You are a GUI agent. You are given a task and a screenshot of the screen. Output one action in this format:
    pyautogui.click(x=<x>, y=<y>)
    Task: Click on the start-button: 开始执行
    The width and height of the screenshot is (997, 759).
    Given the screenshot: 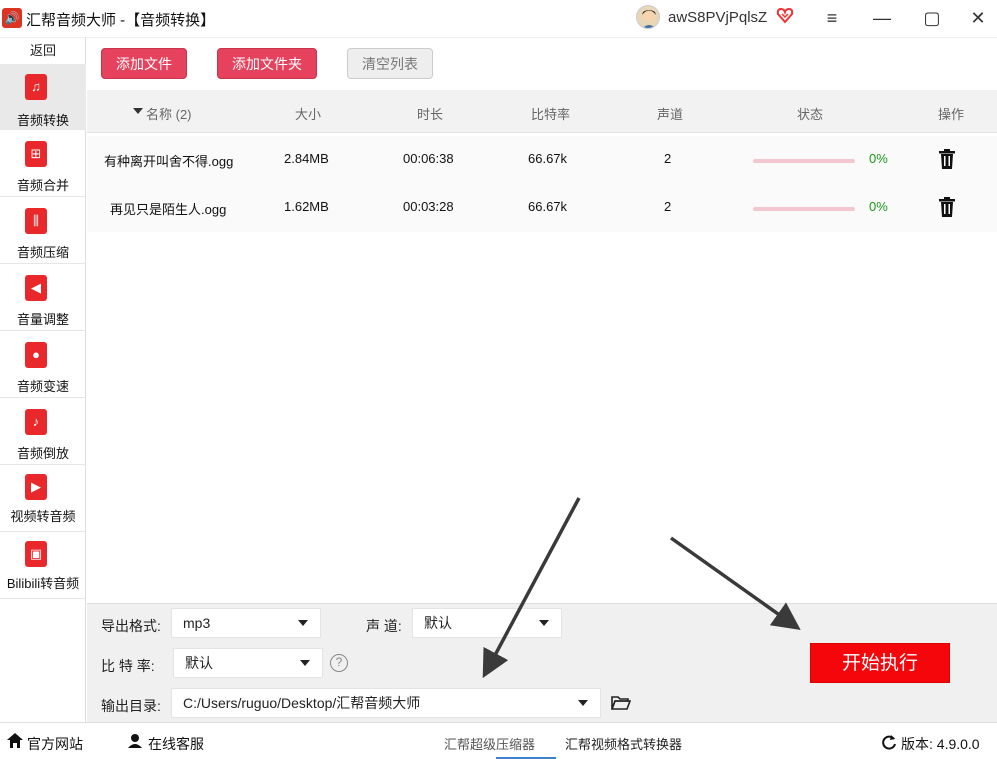 What is the action you would take?
    pyautogui.click(x=880, y=663)
    